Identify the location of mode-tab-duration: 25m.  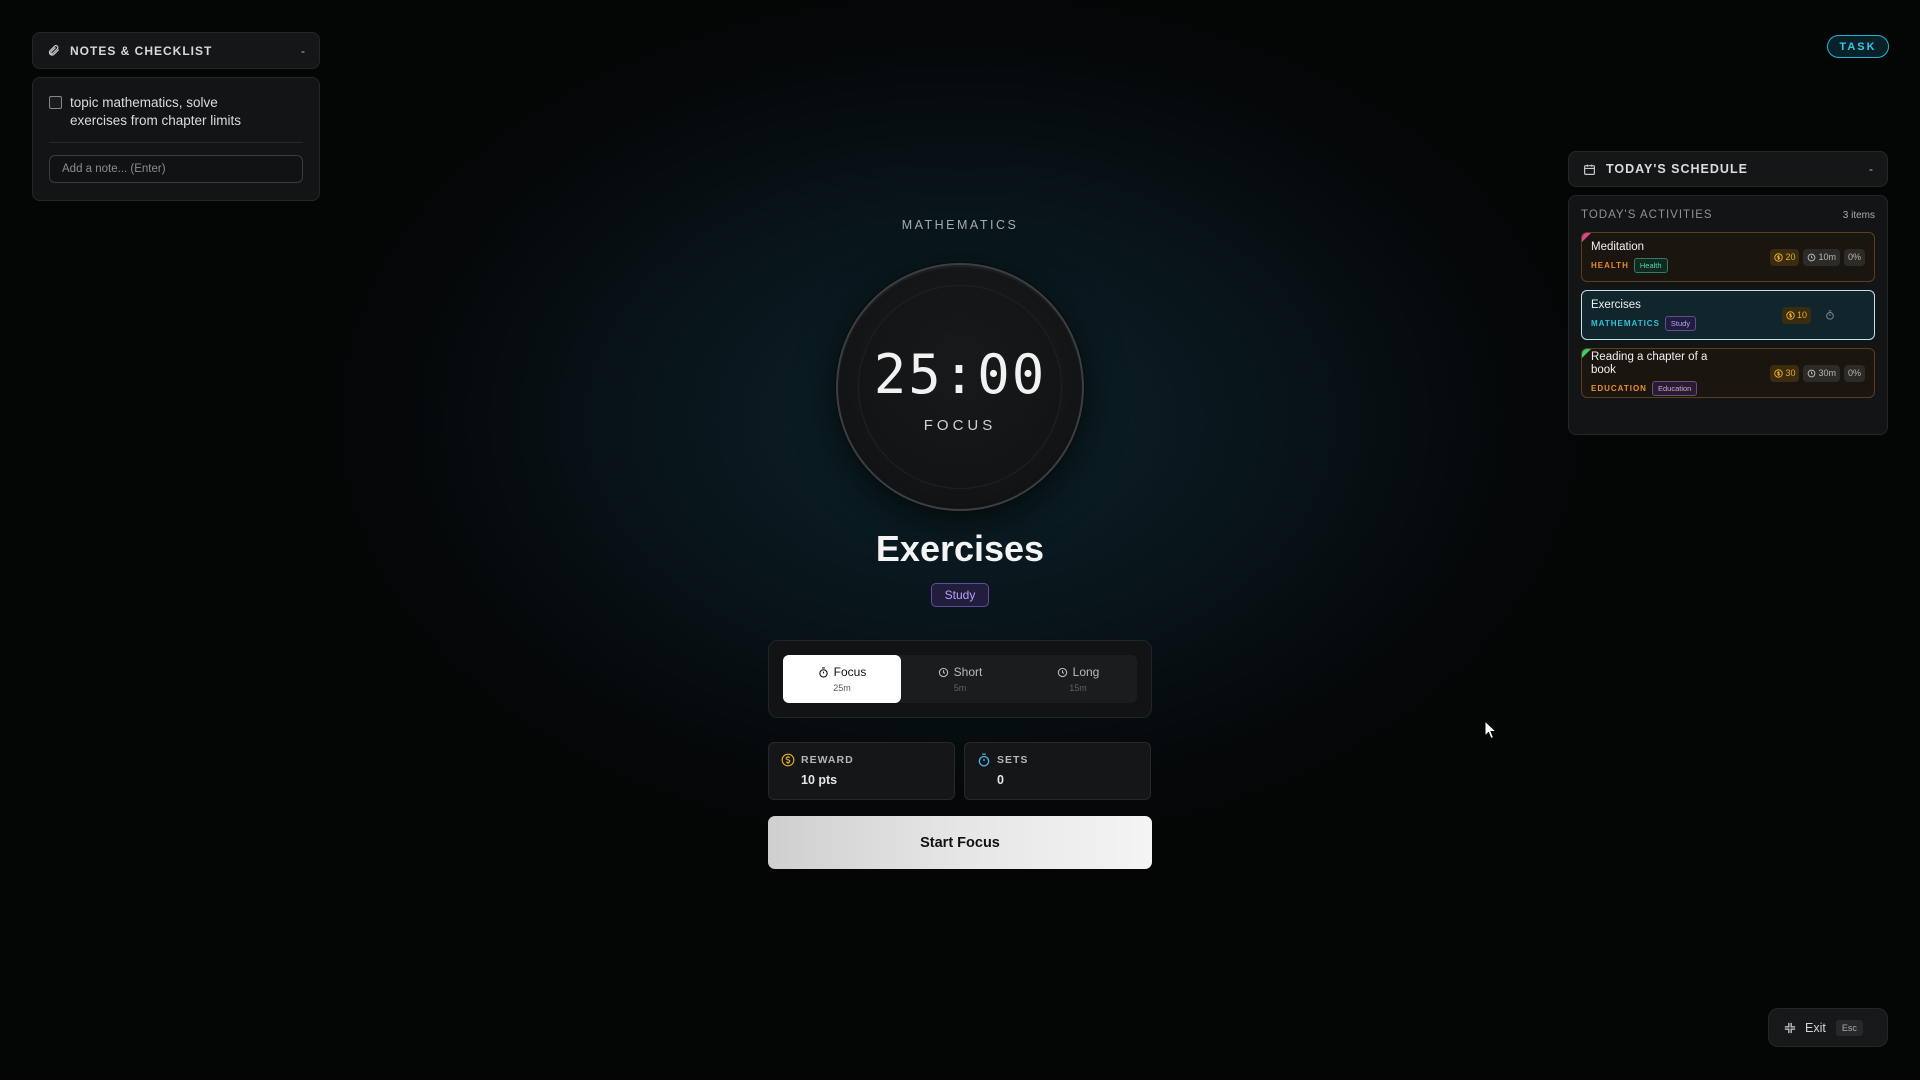
(842, 688).